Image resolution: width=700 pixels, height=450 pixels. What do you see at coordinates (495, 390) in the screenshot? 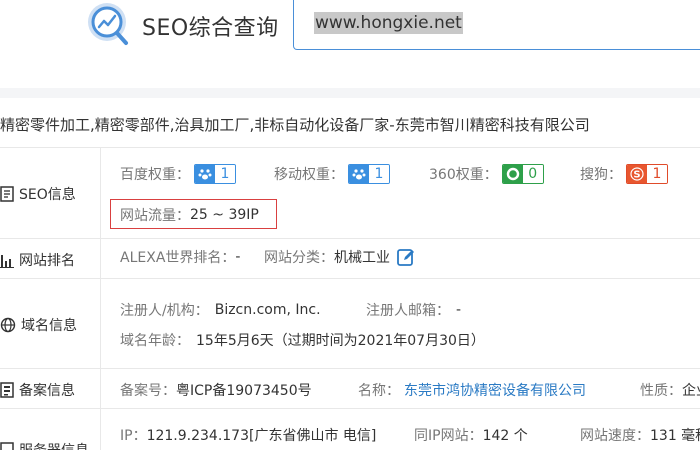
I see `icp-name-link: 东莞市鸿协精密设备有限公司` at bounding box center [495, 390].